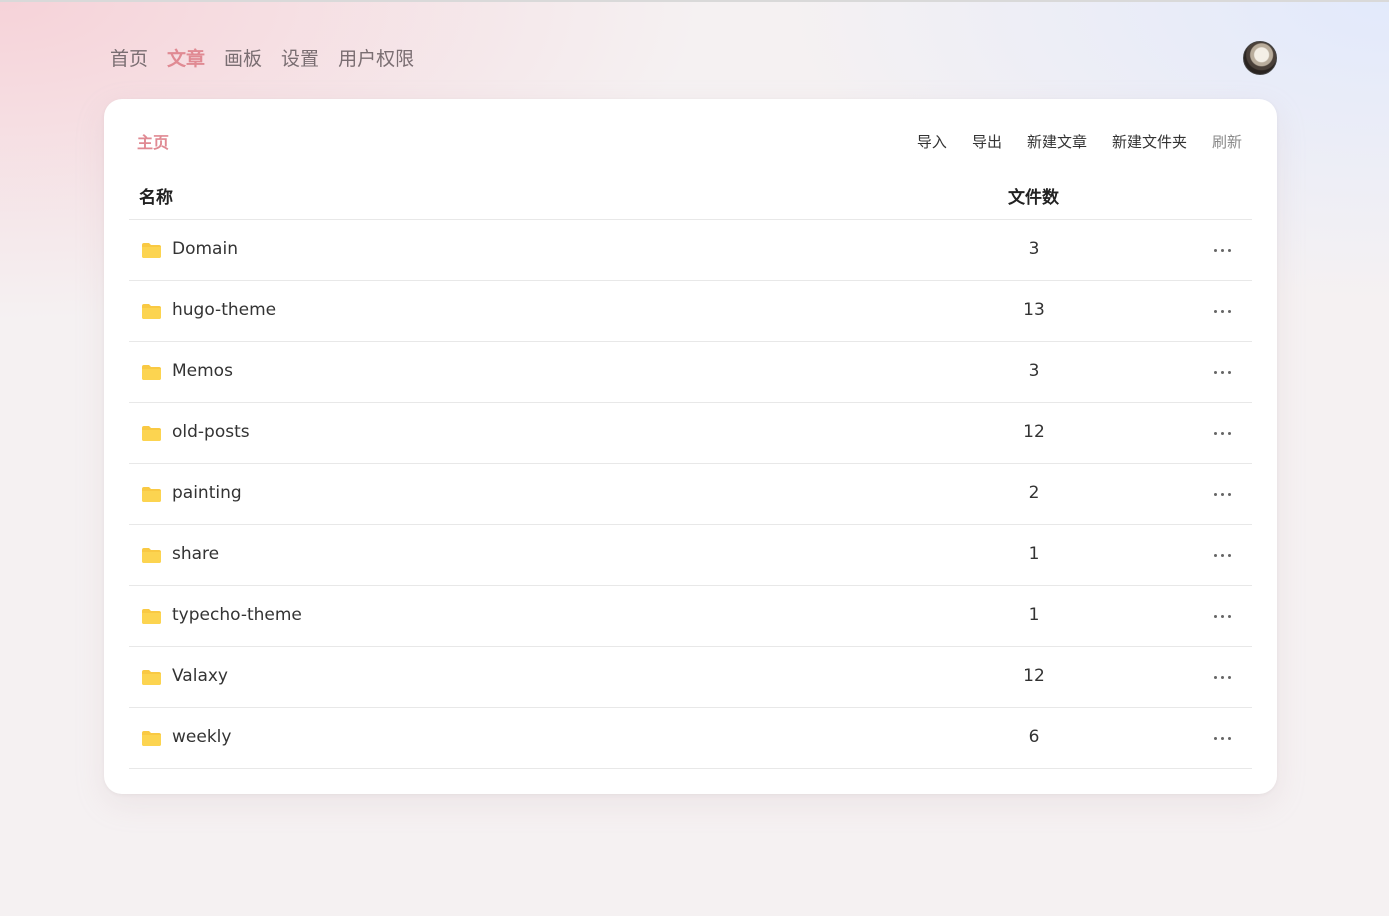 The image size is (1389, 916). I want to click on nav-item-home: 首页, so click(129, 59).